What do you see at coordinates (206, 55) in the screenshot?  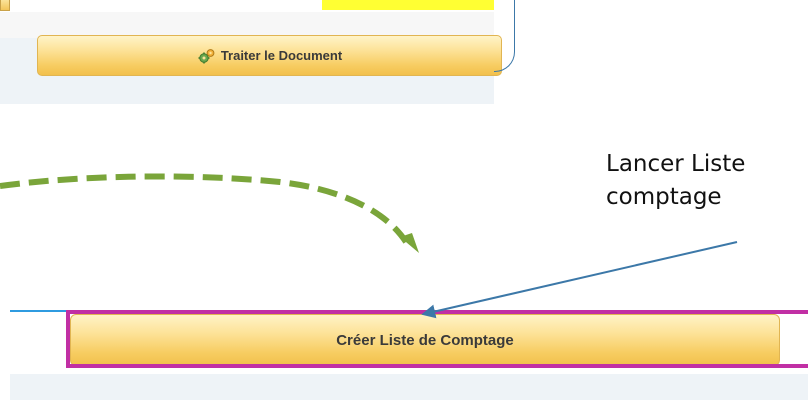 I see `gears-icon` at bounding box center [206, 55].